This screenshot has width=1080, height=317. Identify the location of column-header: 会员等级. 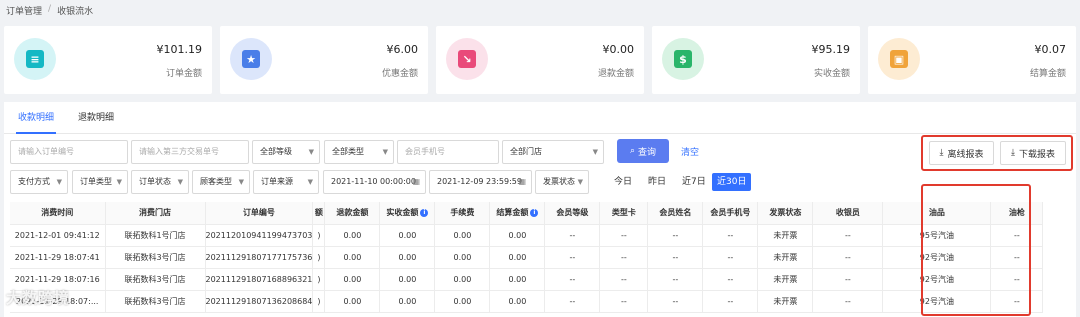
(572, 213).